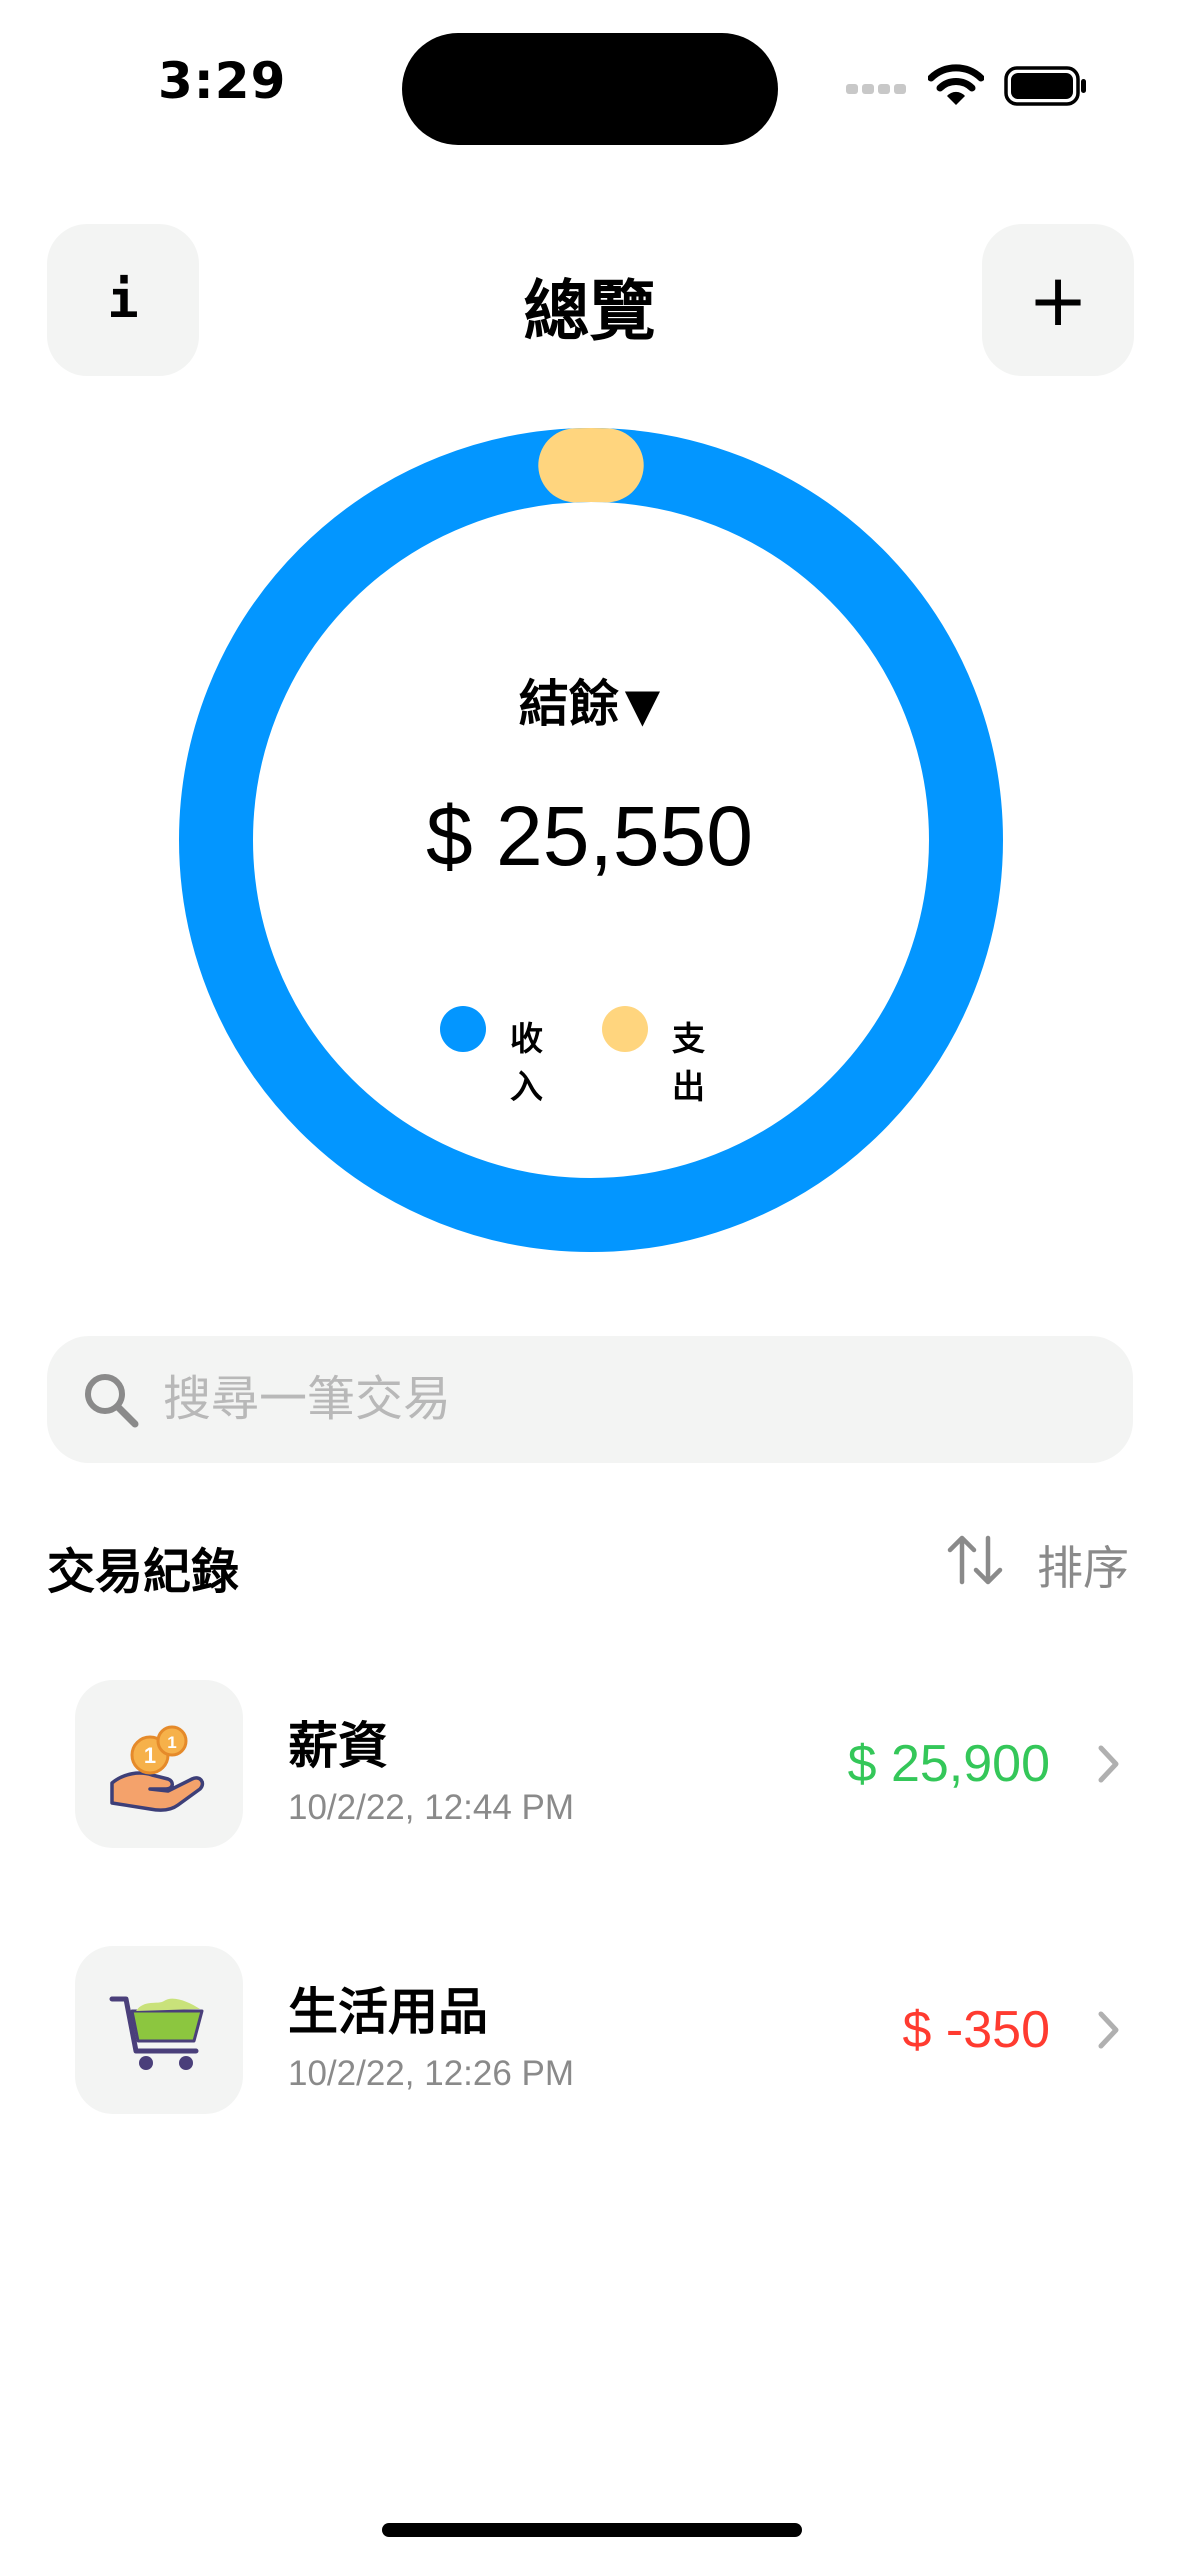 Image resolution: width=1179 pixels, height=2556 pixels. Describe the element at coordinates (642, 705) in the screenshot. I see `dropdown-triangle-icon: ▼` at that location.